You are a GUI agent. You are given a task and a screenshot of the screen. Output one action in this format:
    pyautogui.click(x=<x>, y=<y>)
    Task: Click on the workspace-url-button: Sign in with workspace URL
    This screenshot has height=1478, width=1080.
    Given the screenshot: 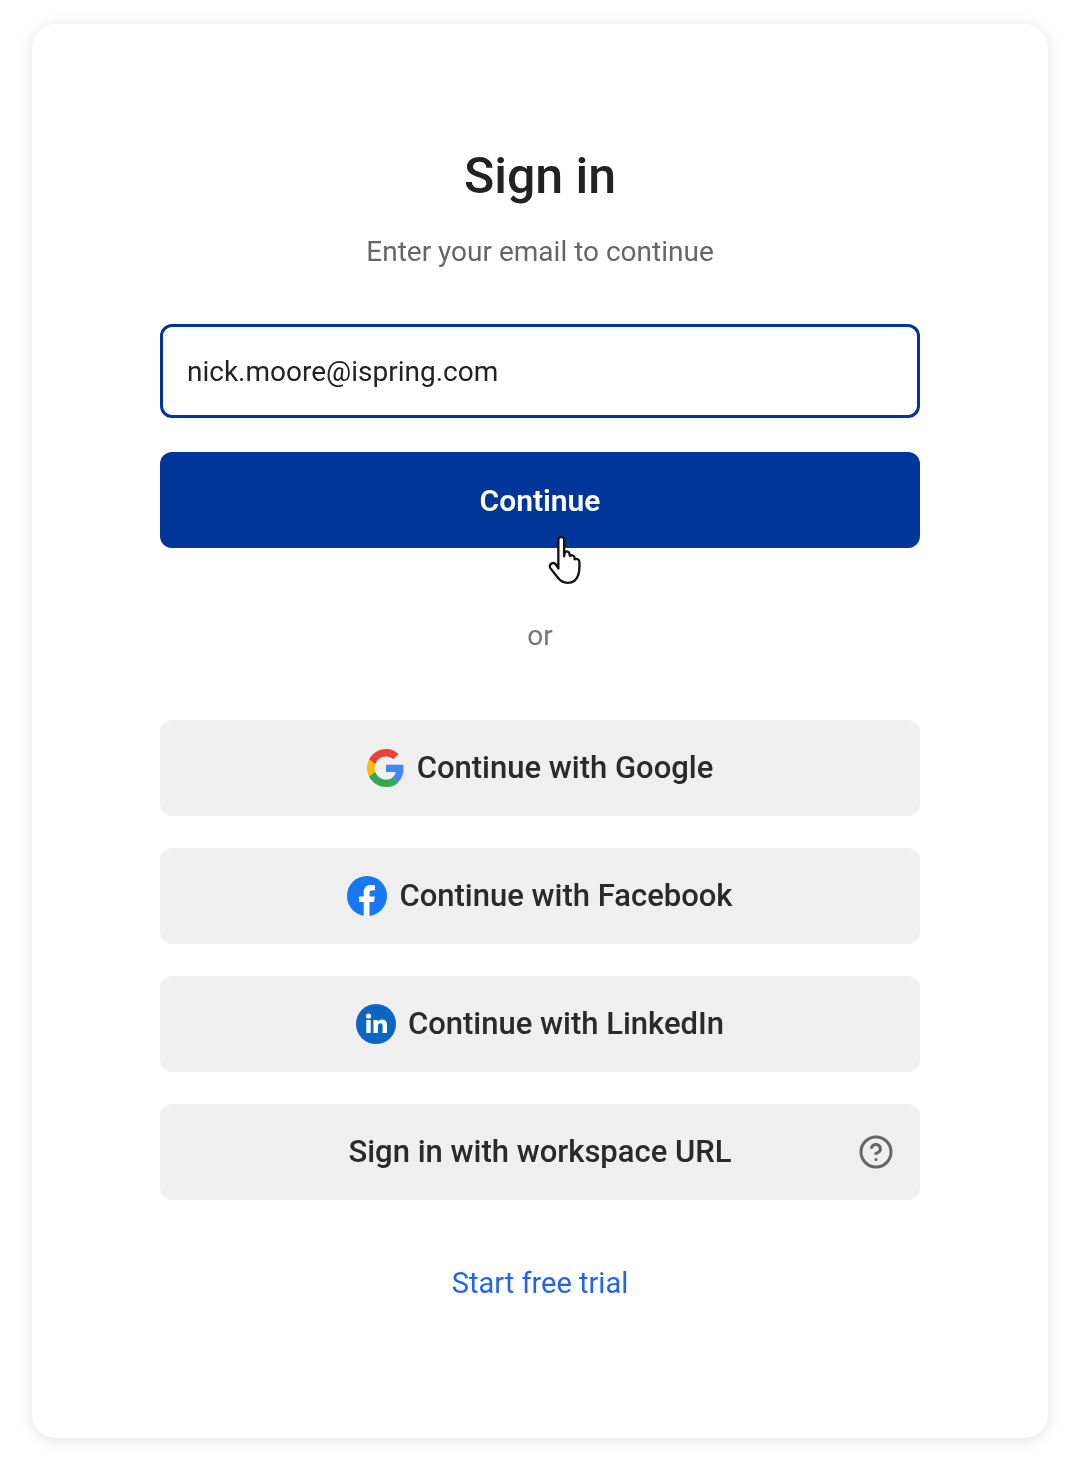 What is the action you would take?
    pyautogui.click(x=540, y=1152)
    